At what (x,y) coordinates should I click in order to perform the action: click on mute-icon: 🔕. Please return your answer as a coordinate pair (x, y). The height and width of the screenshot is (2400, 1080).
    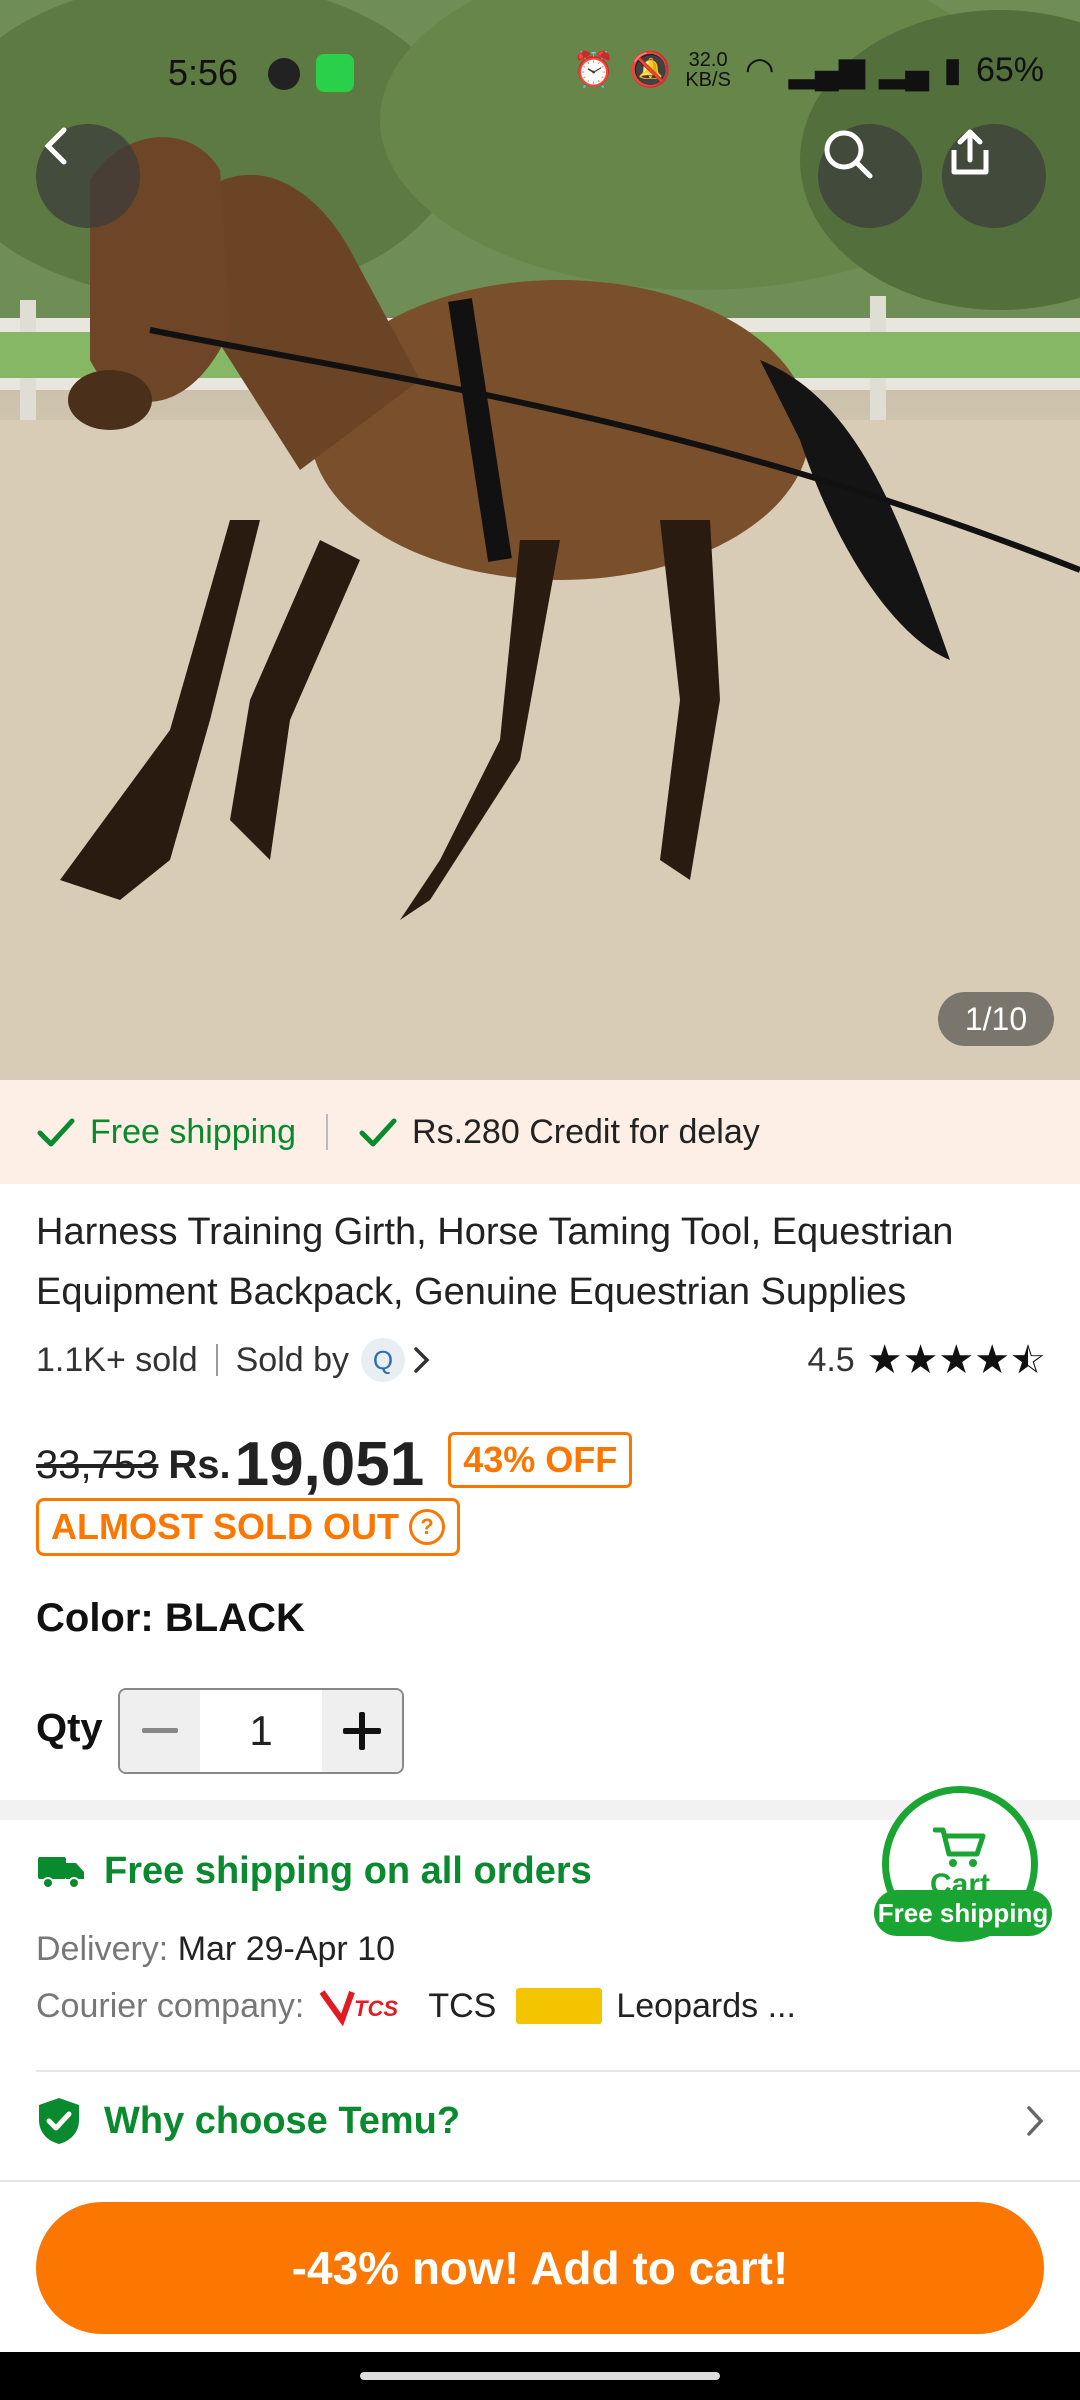
    Looking at the image, I should click on (650, 70).